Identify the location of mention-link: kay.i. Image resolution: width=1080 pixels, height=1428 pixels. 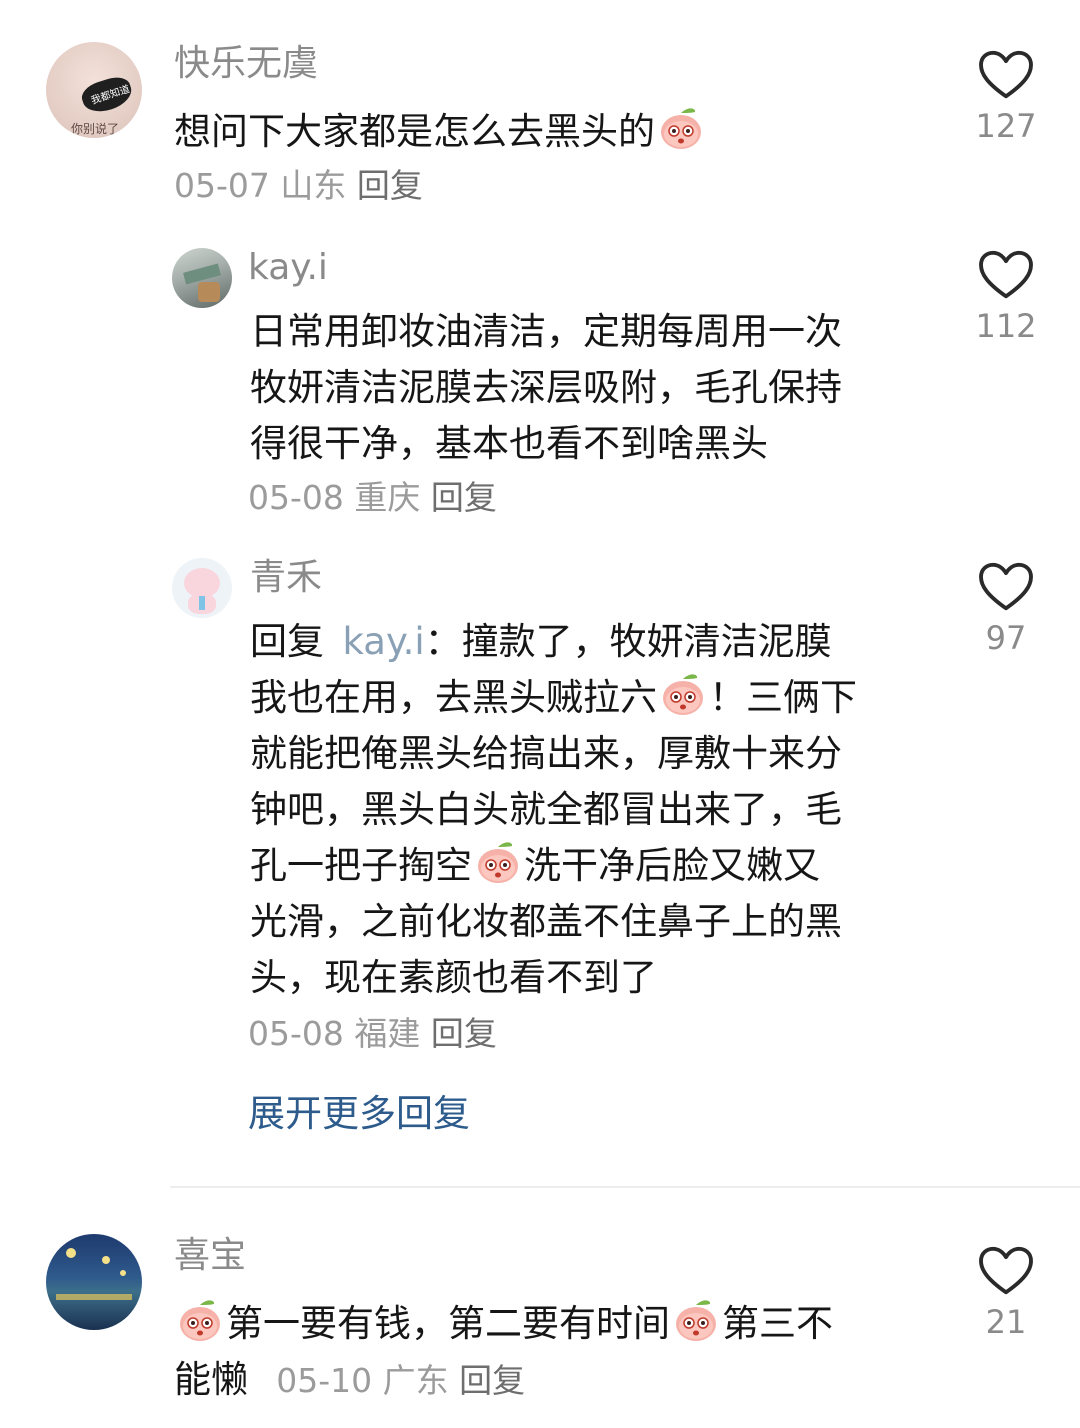
(384, 641).